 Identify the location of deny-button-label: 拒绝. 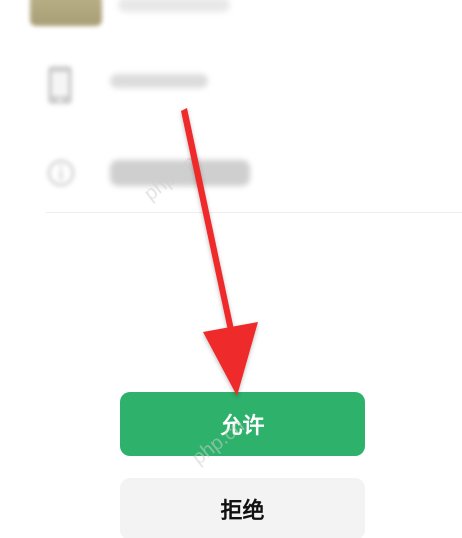
(242, 511).